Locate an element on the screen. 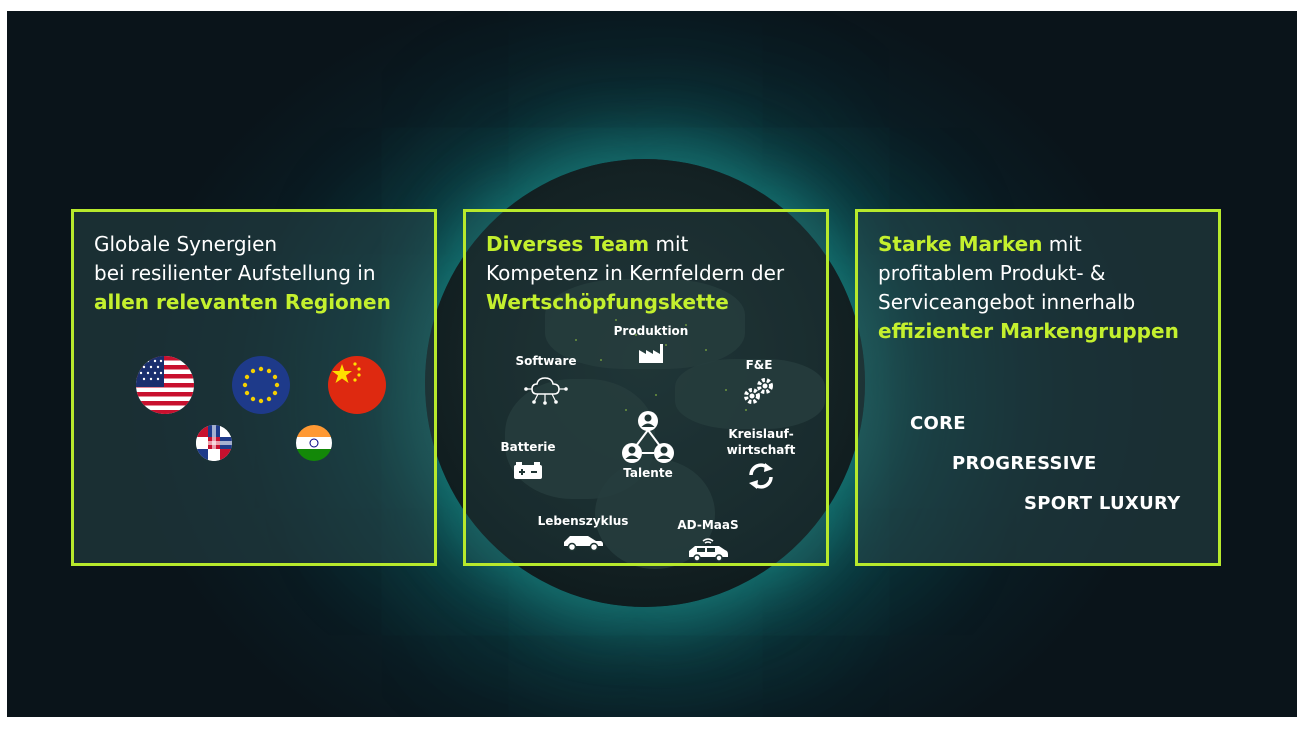  fe-label: F&E is located at coordinates (759, 365).